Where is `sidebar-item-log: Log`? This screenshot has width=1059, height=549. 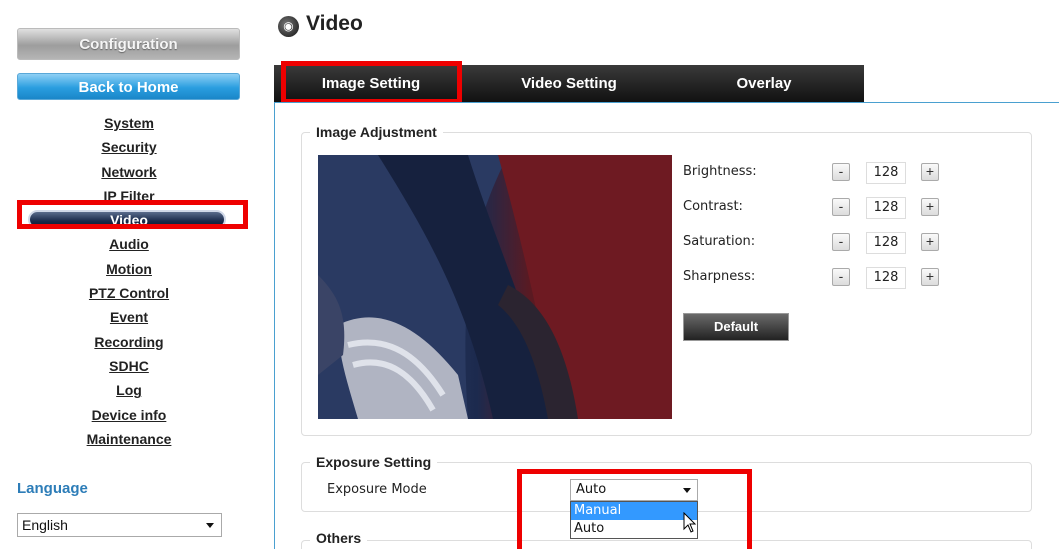
sidebar-item-log: Log is located at coordinates (129, 392).